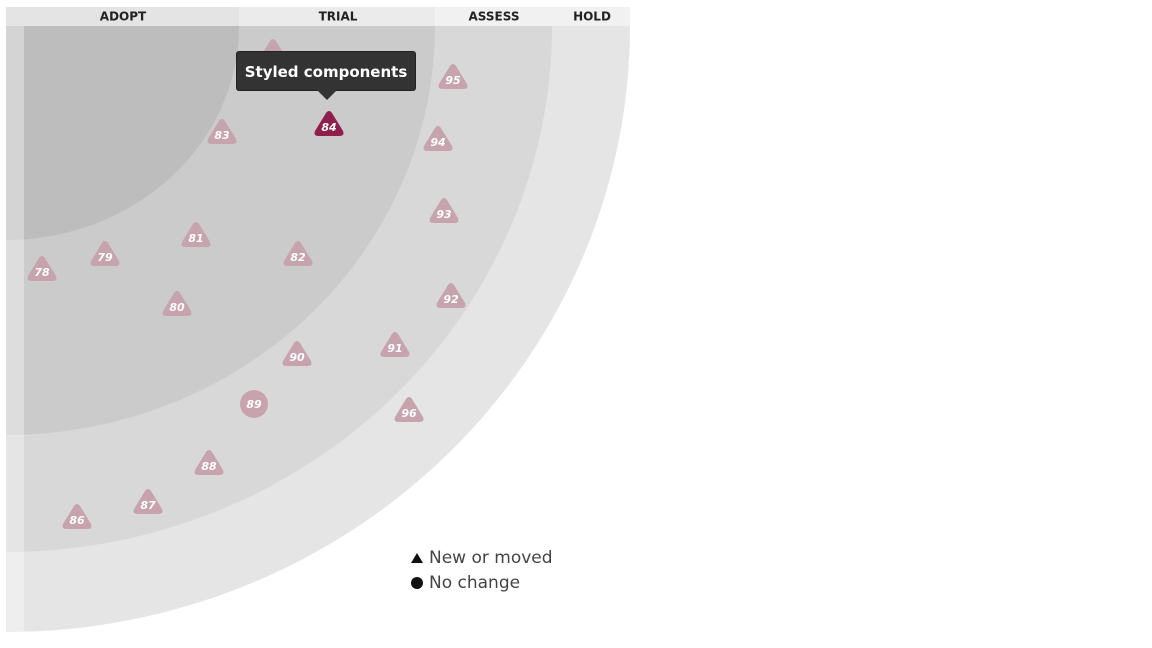 This screenshot has height=648, width=1152. Describe the element at coordinates (42, 272) in the screenshot. I see `blip-78-label: 78` at that location.